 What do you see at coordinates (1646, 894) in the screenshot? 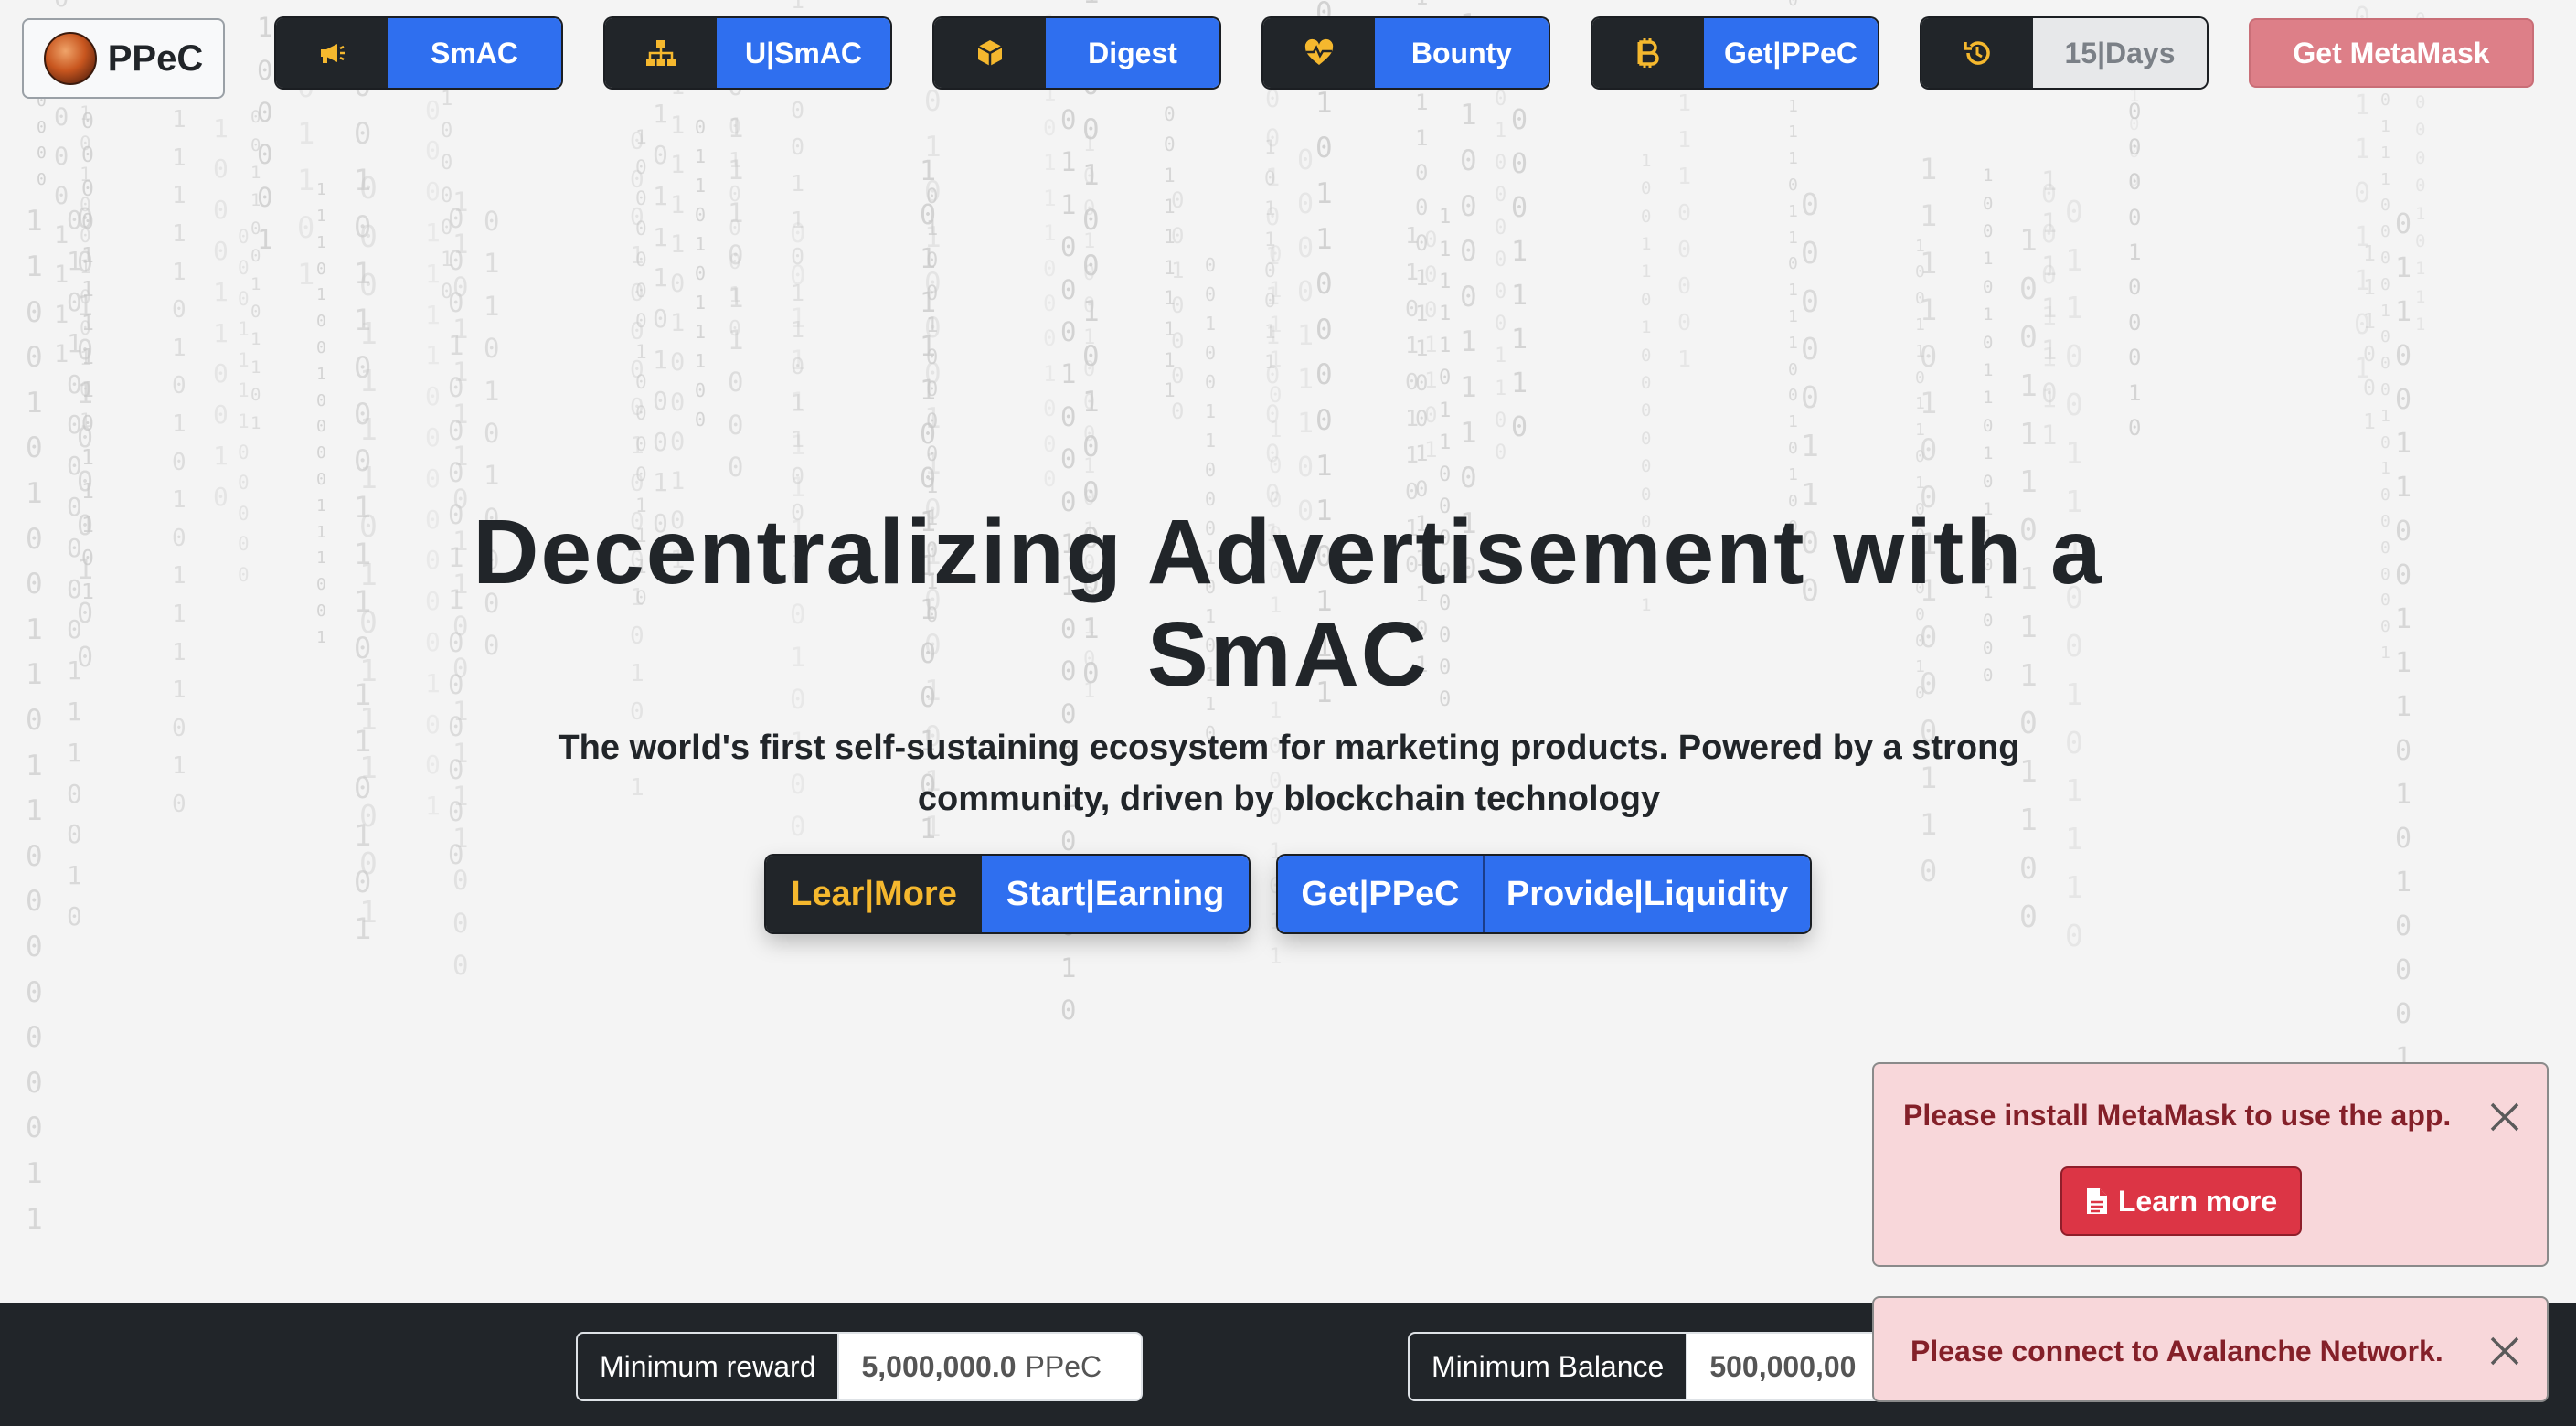
I see `provide-liquidity-button: Provide|Liquidity` at bounding box center [1646, 894].